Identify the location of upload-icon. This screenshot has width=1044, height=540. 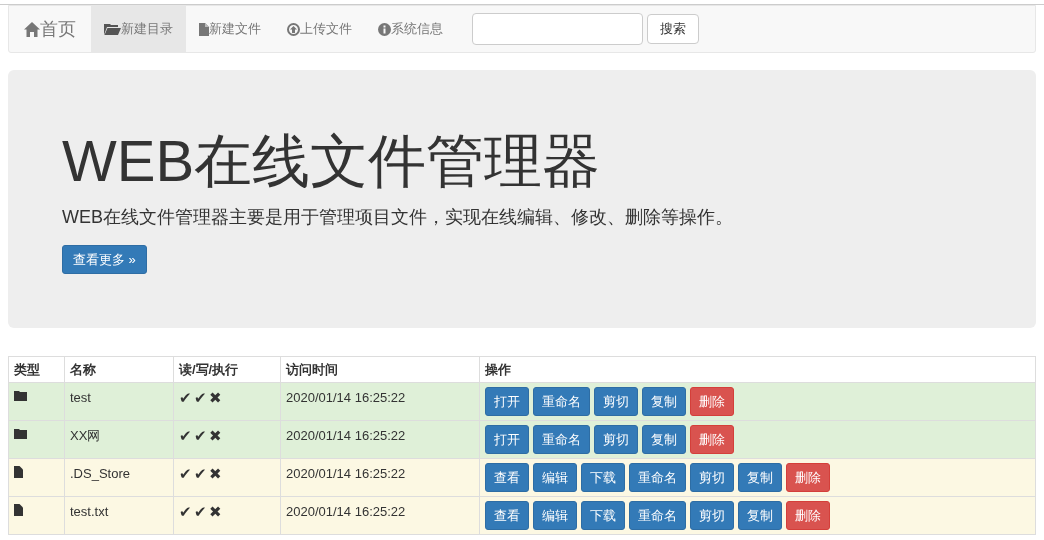
(293, 29).